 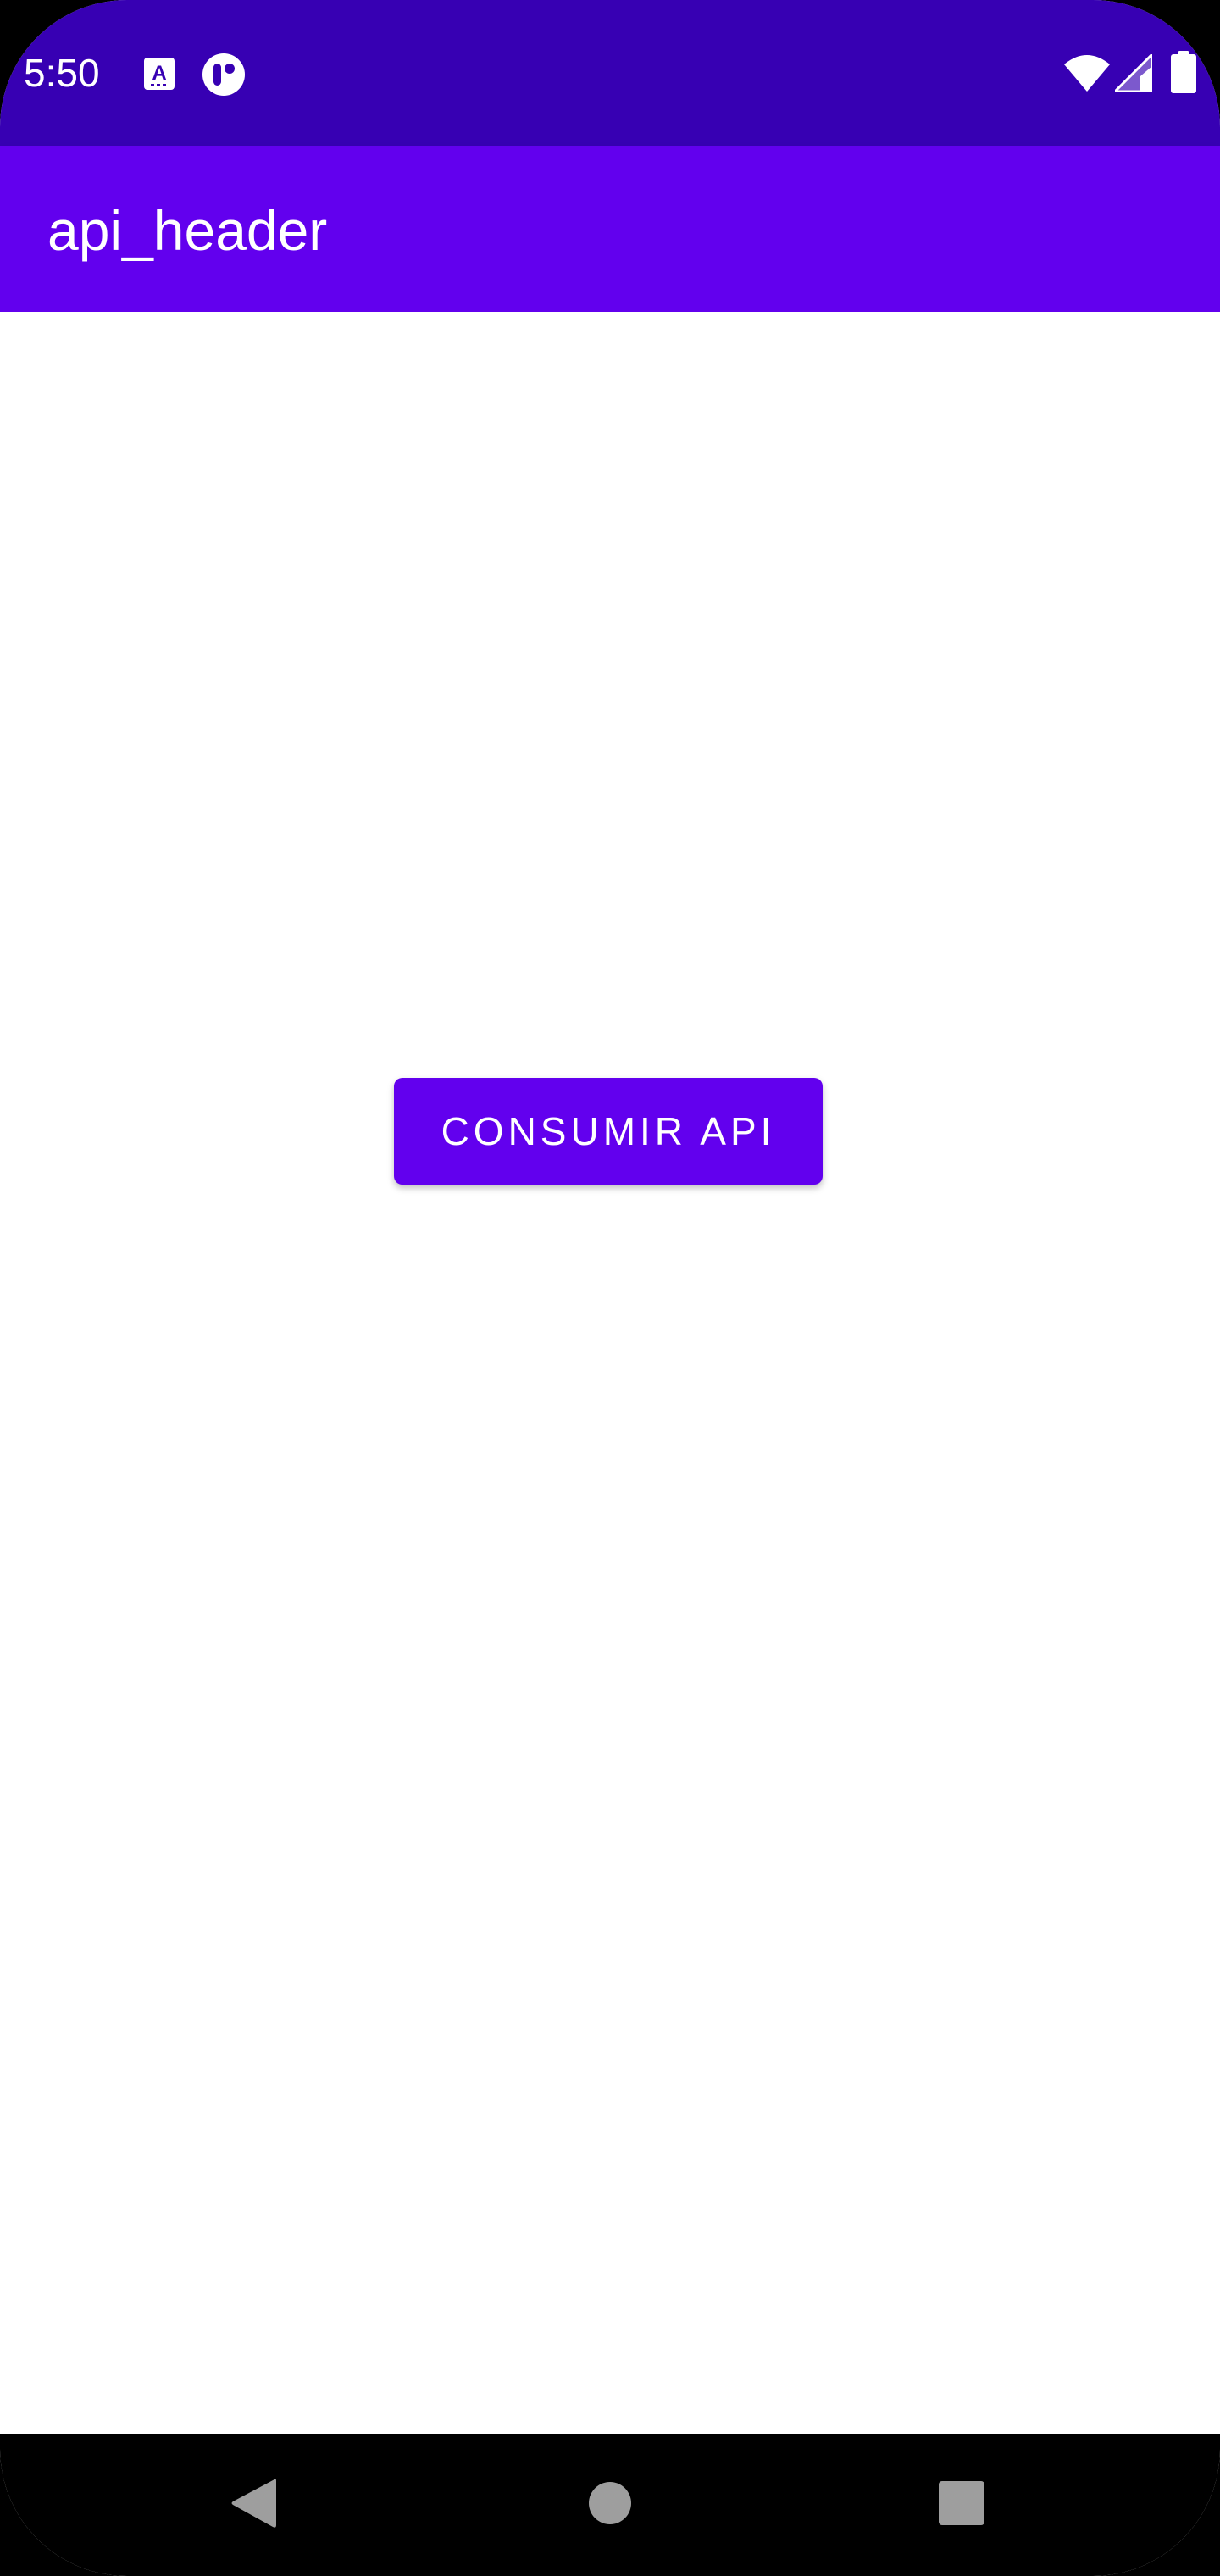 What do you see at coordinates (62, 73) in the screenshot?
I see `status-time: 5:50` at bounding box center [62, 73].